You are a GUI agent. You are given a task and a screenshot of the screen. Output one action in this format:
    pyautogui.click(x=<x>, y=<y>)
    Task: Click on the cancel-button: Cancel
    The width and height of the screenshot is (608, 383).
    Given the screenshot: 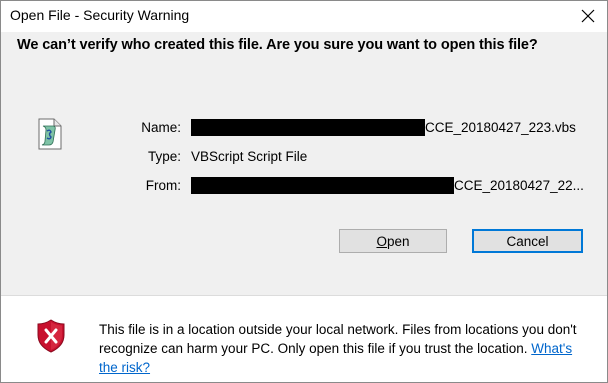 What is the action you would take?
    pyautogui.click(x=527, y=241)
    